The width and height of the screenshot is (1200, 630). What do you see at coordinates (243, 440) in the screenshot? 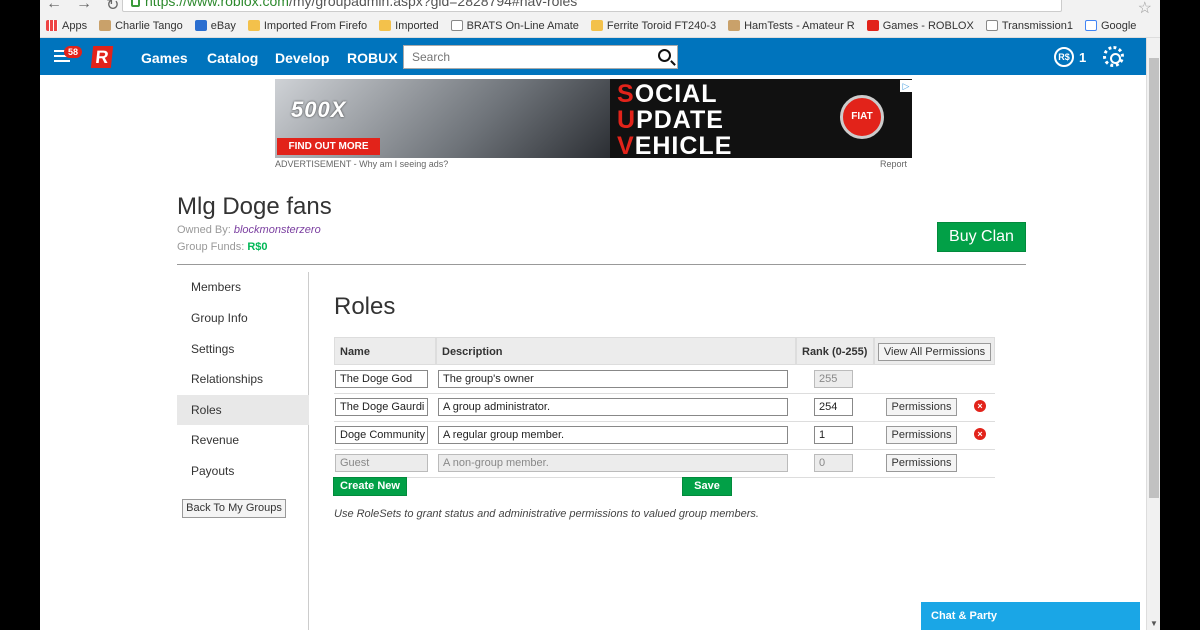
I see `sidebar-item-revenue: Revenue` at bounding box center [243, 440].